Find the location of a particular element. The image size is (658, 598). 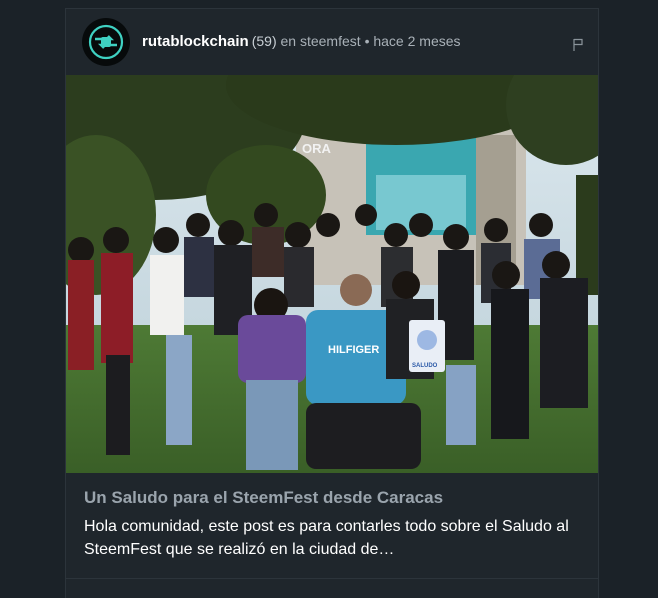

divider is located at coordinates (332, 578).